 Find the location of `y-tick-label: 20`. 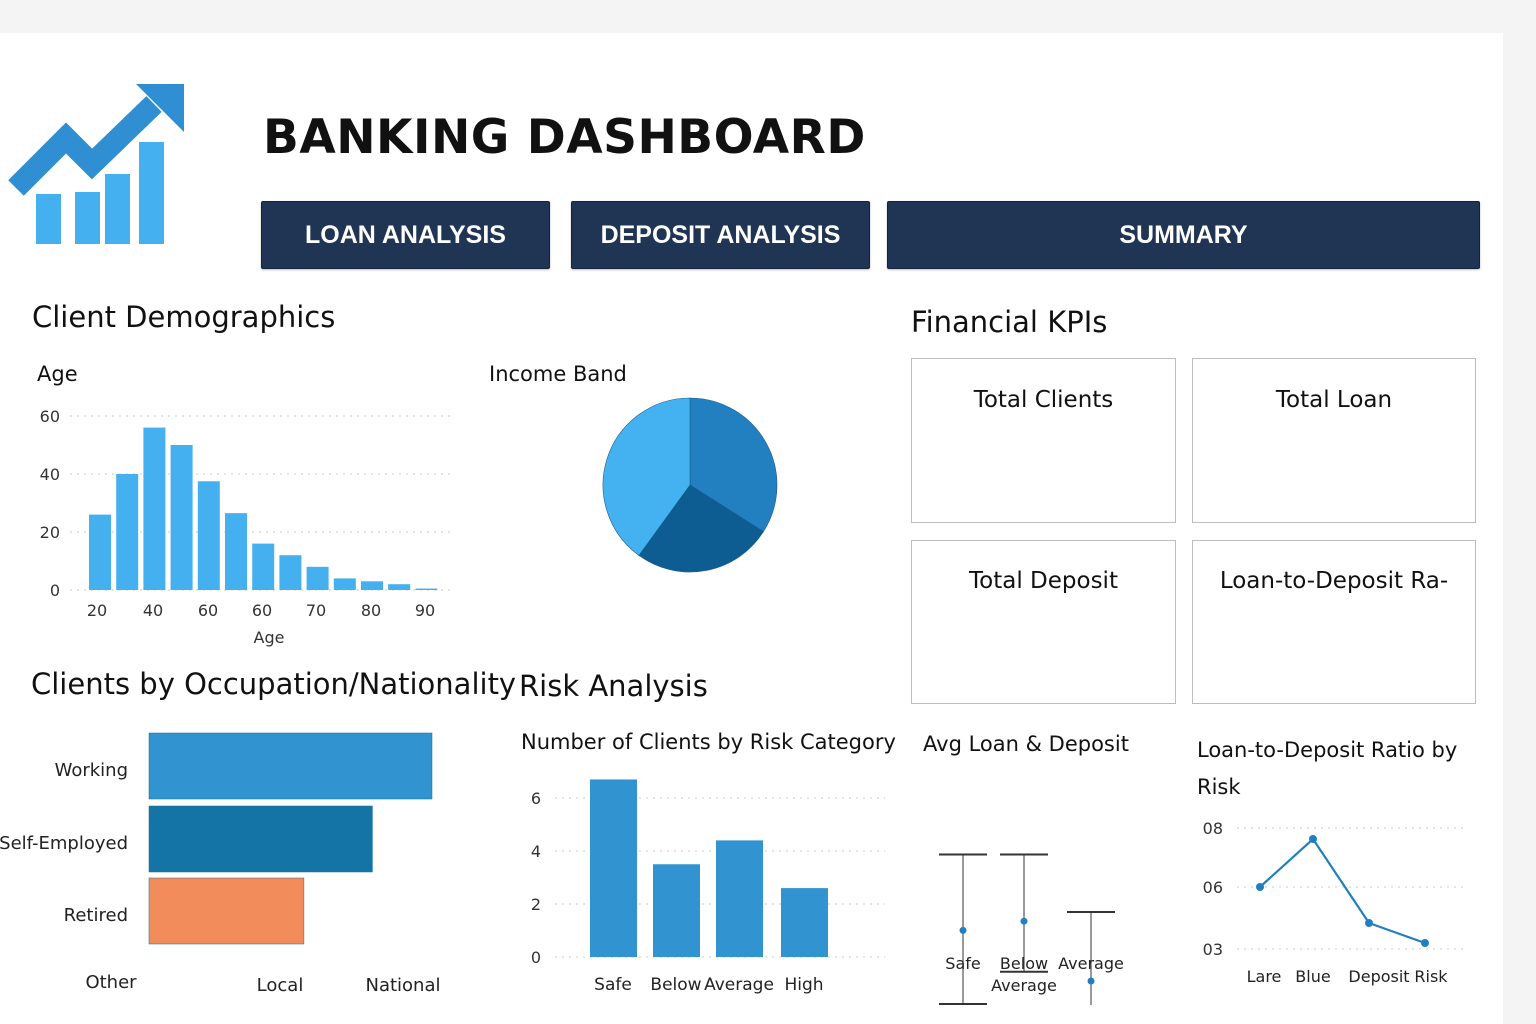

y-tick-label: 20 is located at coordinates (50, 532).